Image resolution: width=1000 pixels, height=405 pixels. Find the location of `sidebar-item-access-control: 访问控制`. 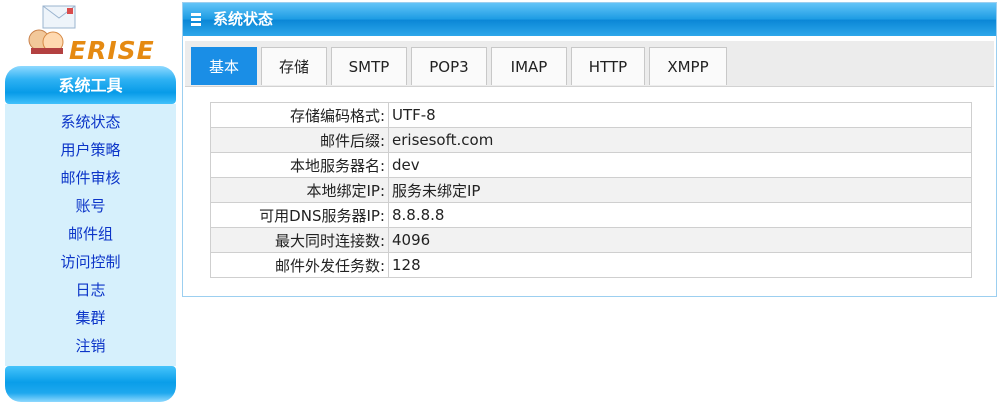

sidebar-item-access-control: 访问控制 is located at coordinates (90, 262).